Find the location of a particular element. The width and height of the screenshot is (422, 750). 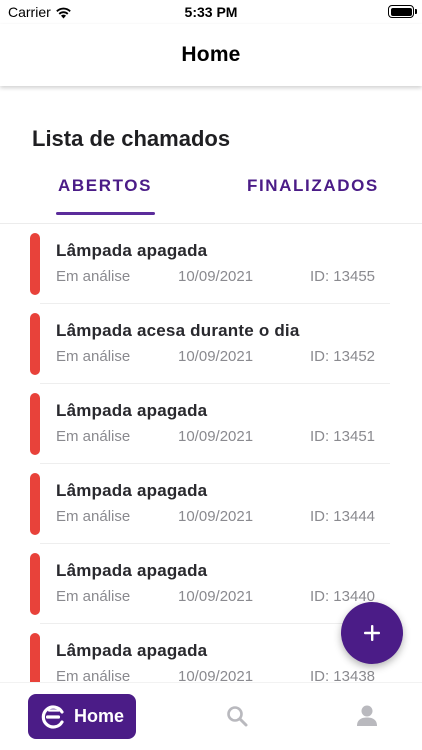

user-icon is located at coordinates (367, 715).